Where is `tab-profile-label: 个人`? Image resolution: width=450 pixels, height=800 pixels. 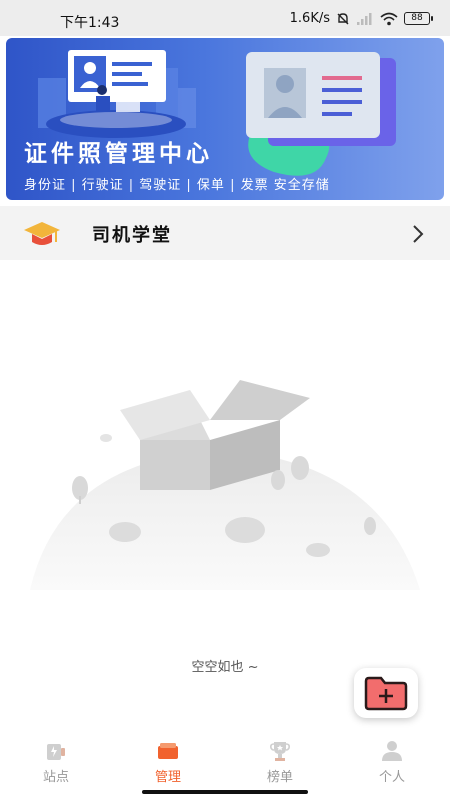
tab-profile-label: 个人 is located at coordinates (391, 777).